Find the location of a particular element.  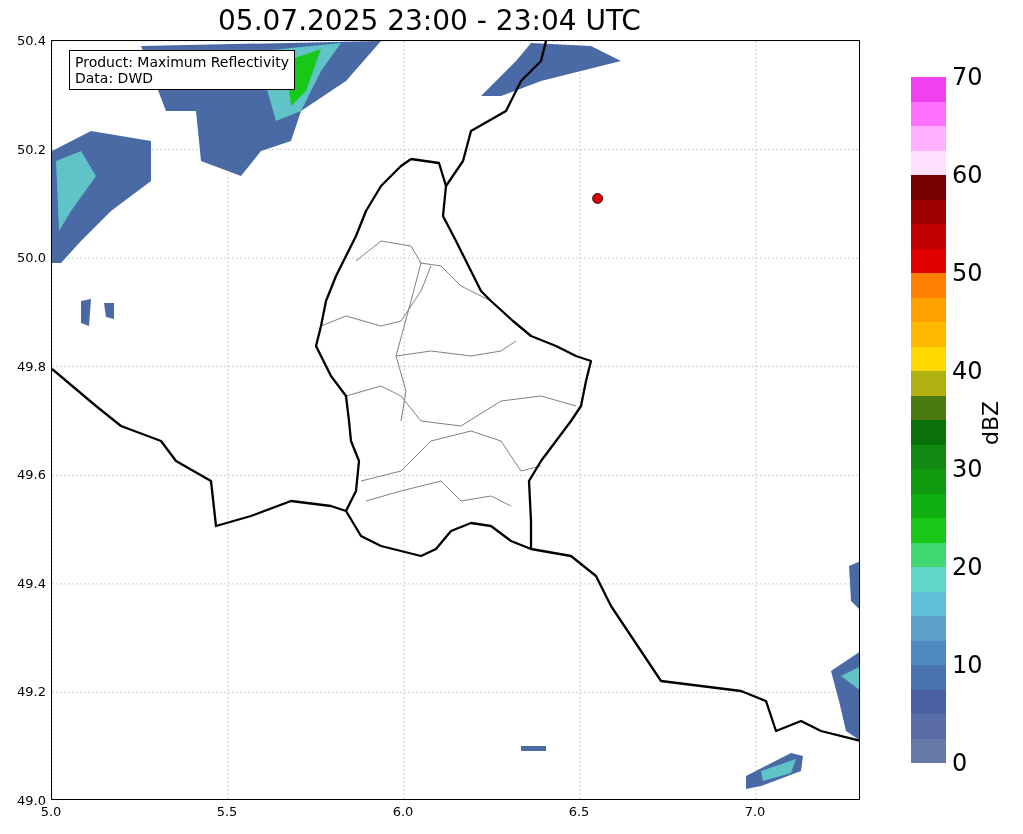

colorbar-tick-label: 10 is located at coordinates (967, 665).